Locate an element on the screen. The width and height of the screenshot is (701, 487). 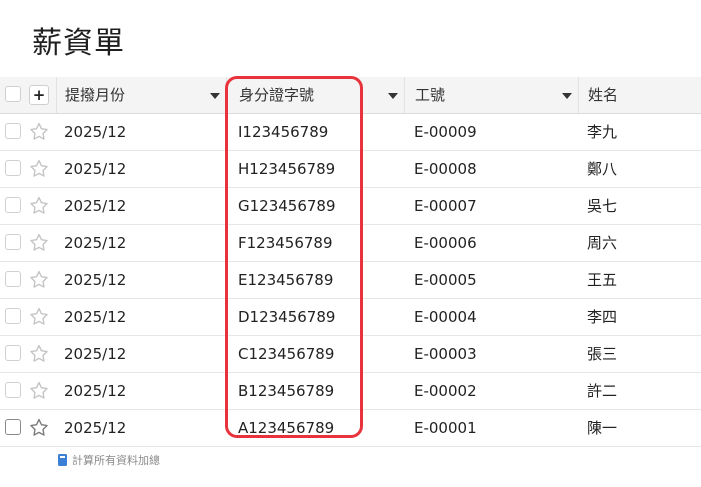
sum-all-footer: 計算所有資料加總 is located at coordinates (109, 460).